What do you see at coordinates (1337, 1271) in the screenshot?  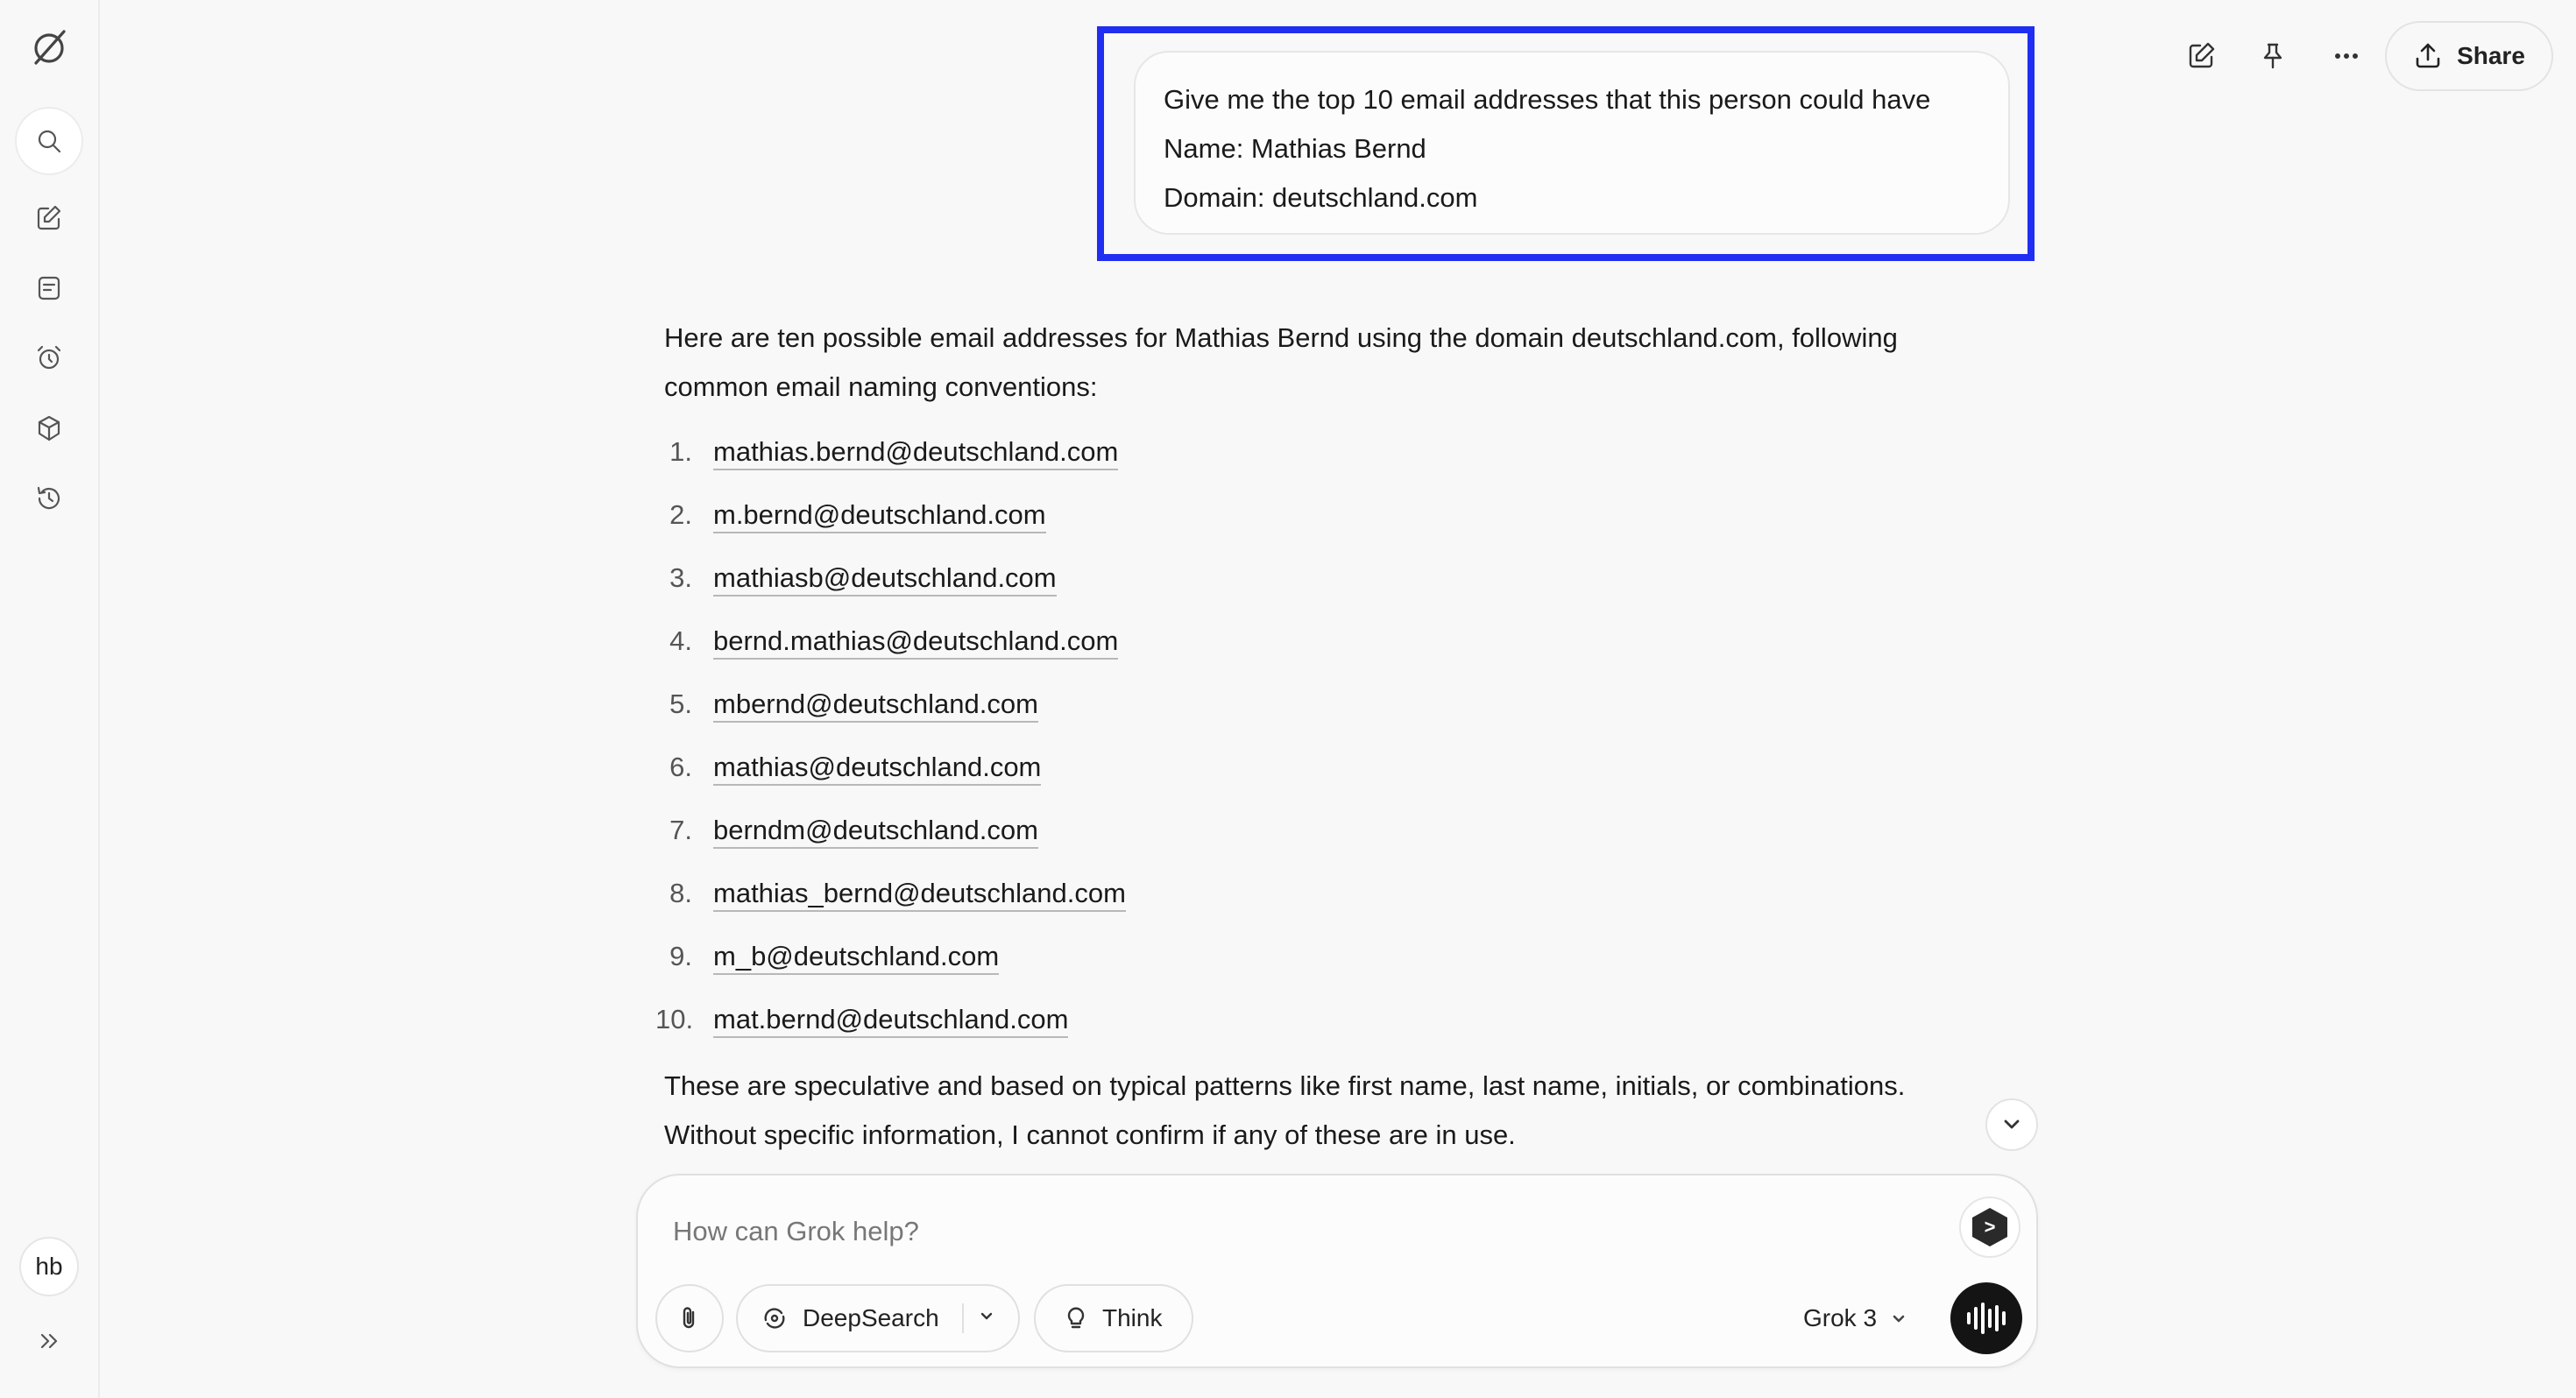 I see `composer: > DeepSearch Think Grok 3` at bounding box center [1337, 1271].